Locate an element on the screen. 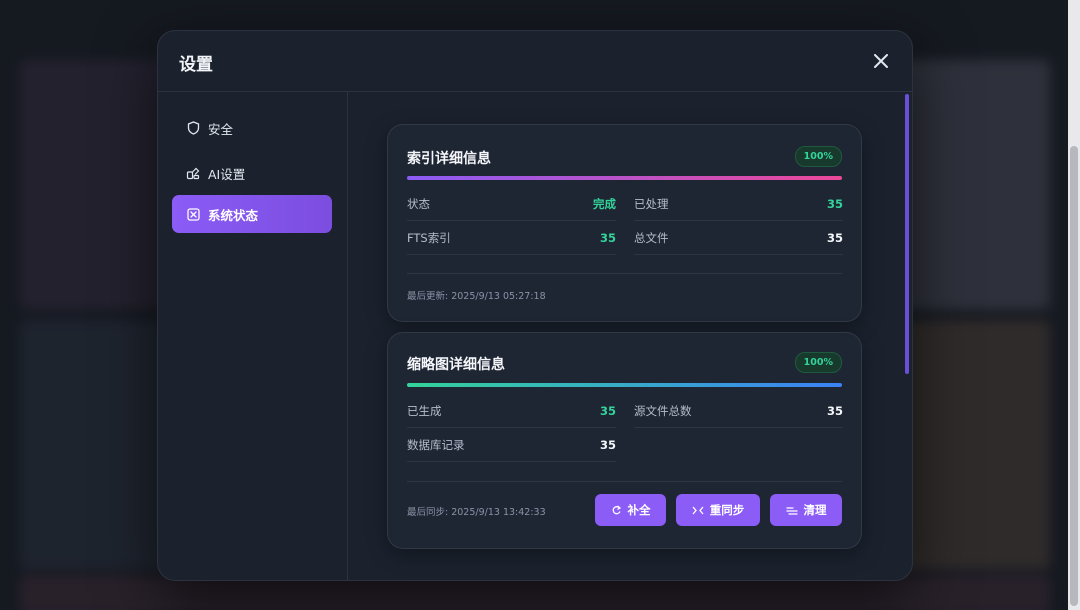 Image resolution: width=1080 pixels, height=610 pixels. complete-button: 补全 is located at coordinates (630, 510).